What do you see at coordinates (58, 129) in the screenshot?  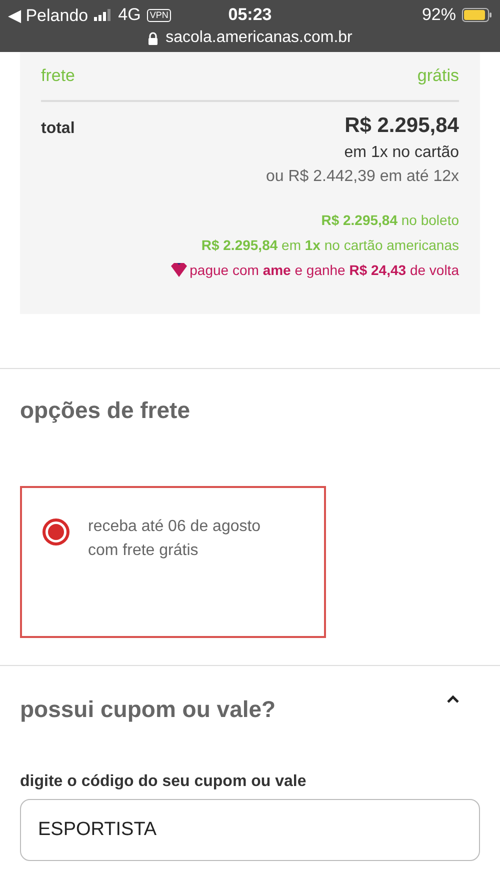 I see `total-label: total` at bounding box center [58, 129].